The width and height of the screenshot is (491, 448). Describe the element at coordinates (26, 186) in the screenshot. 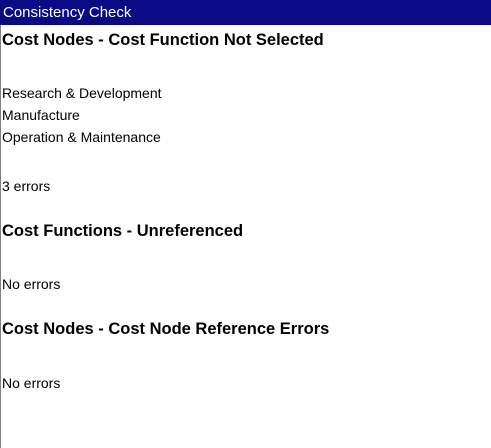

I see `section-result-count: 3 errors` at that location.